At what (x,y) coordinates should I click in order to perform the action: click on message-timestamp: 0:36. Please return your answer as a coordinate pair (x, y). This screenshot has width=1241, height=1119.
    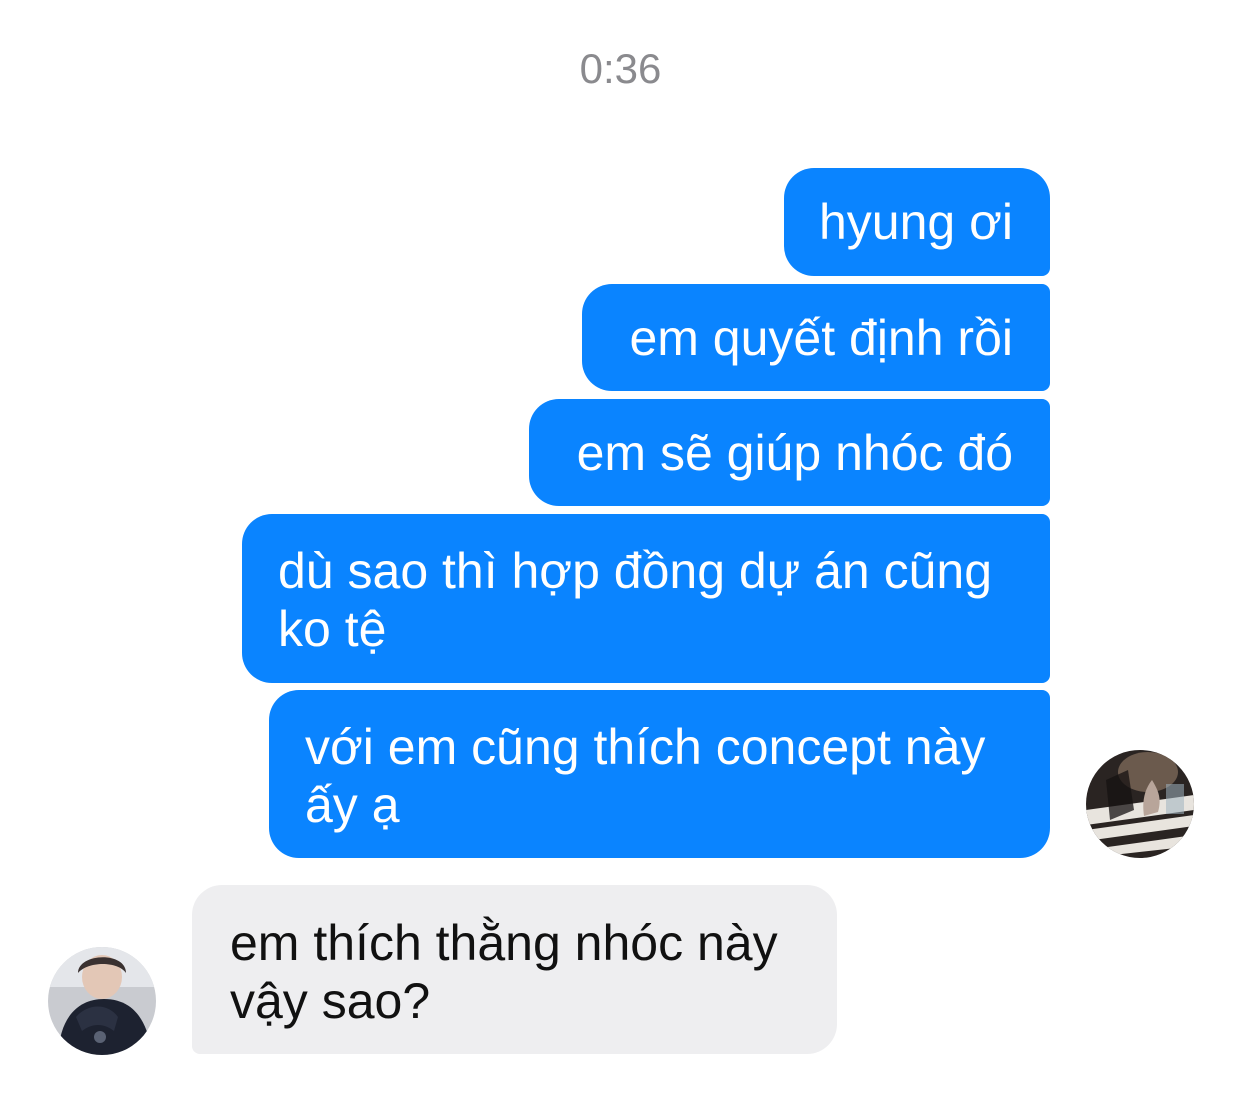
    Looking at the image, I should click on (620, 68).